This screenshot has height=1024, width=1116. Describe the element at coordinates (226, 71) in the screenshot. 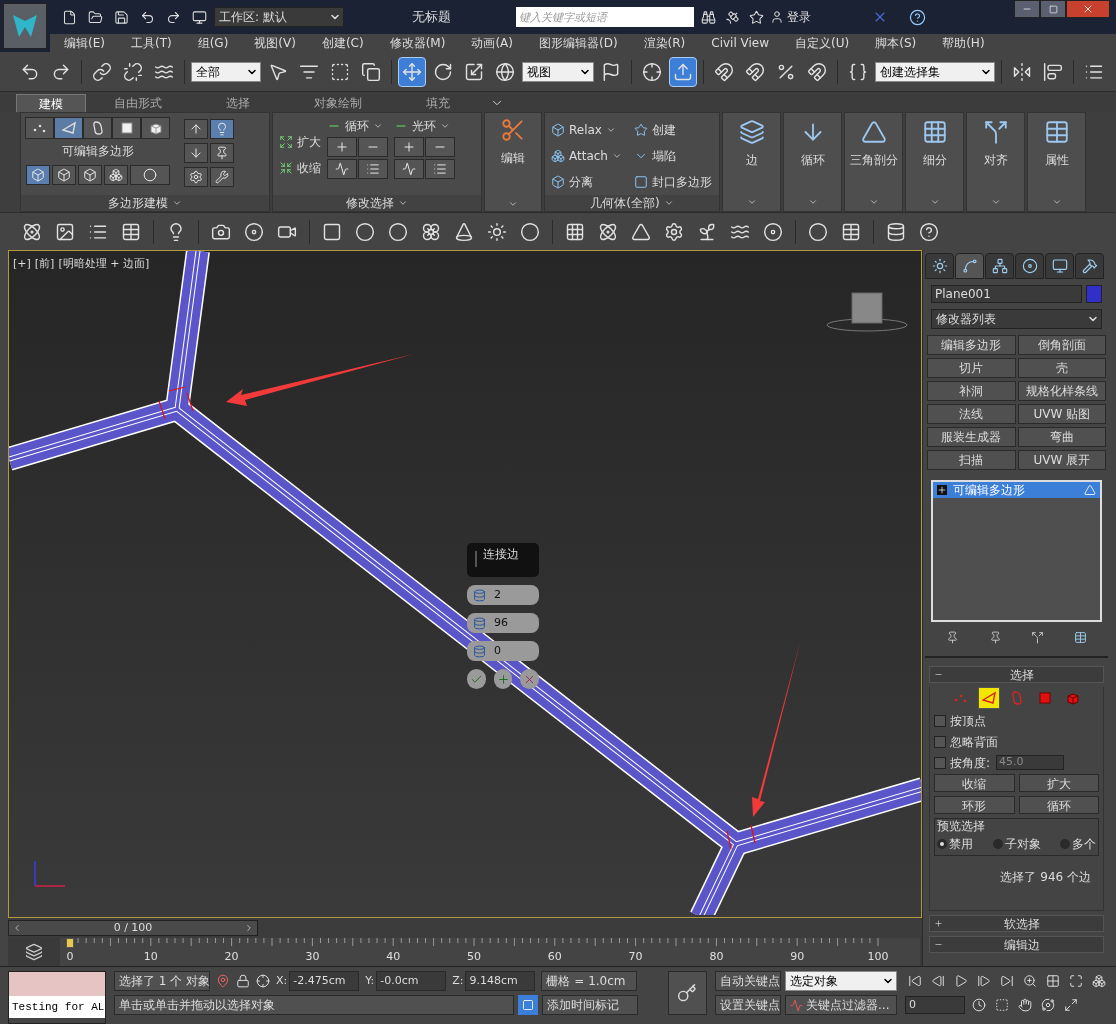

I see `selection-filter-dropdown: 全部` at that location.